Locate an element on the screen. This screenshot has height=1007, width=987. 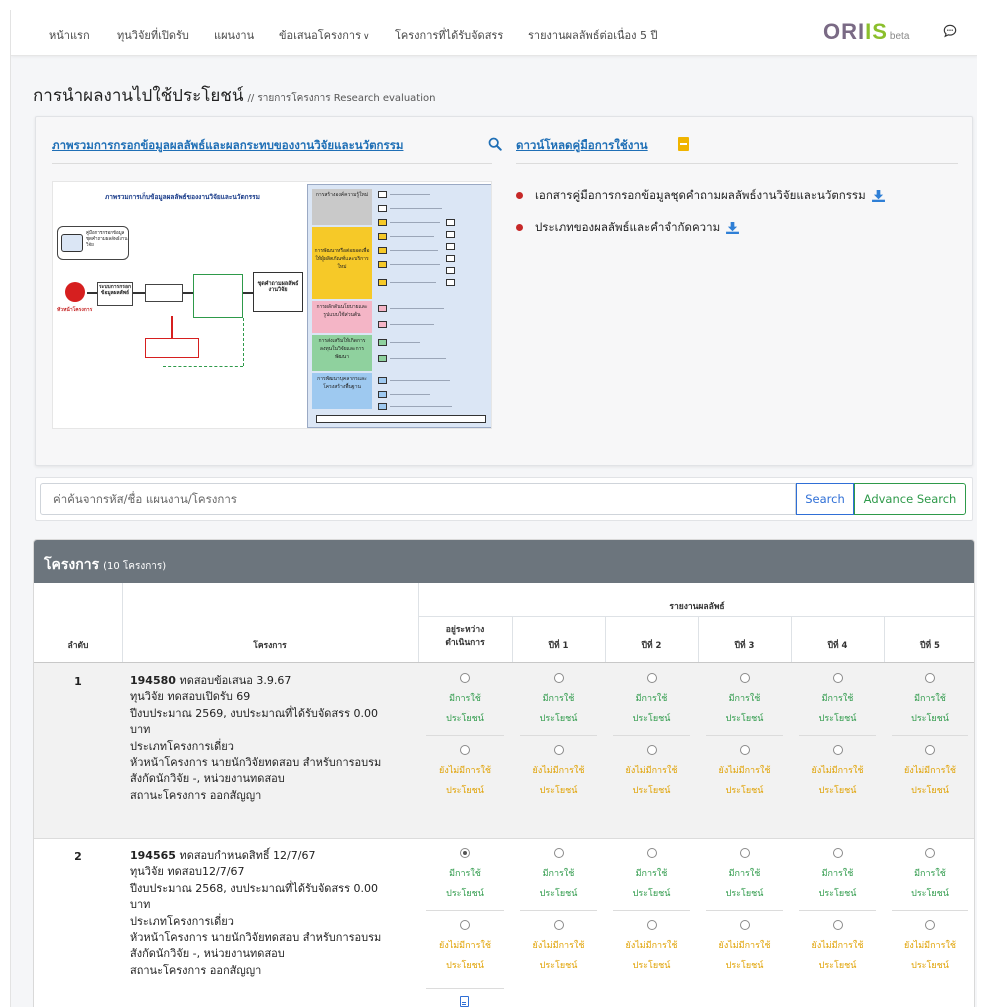
nav-5-year-report: รายงานผลลัพธ์ต่อเนื่อง 5 ปี is located at coordinates (592, 35).